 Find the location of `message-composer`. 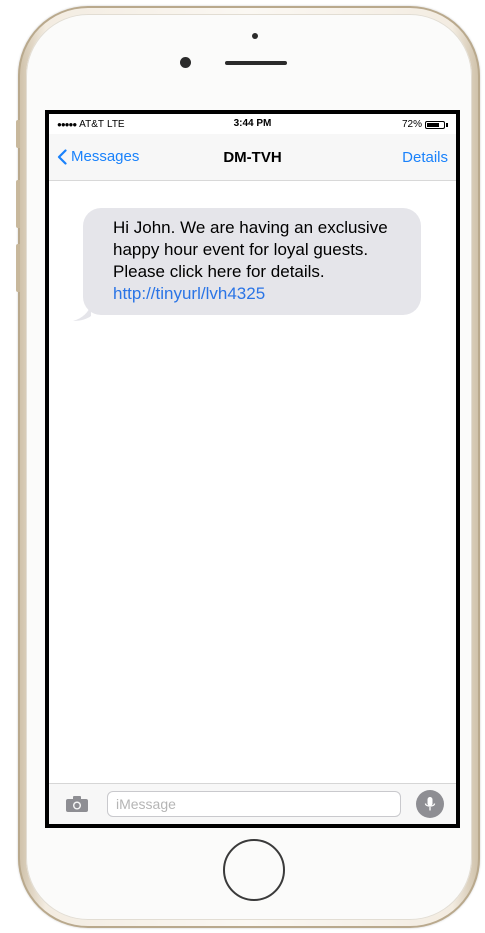

message-composer is located at coordinates (252, 803).